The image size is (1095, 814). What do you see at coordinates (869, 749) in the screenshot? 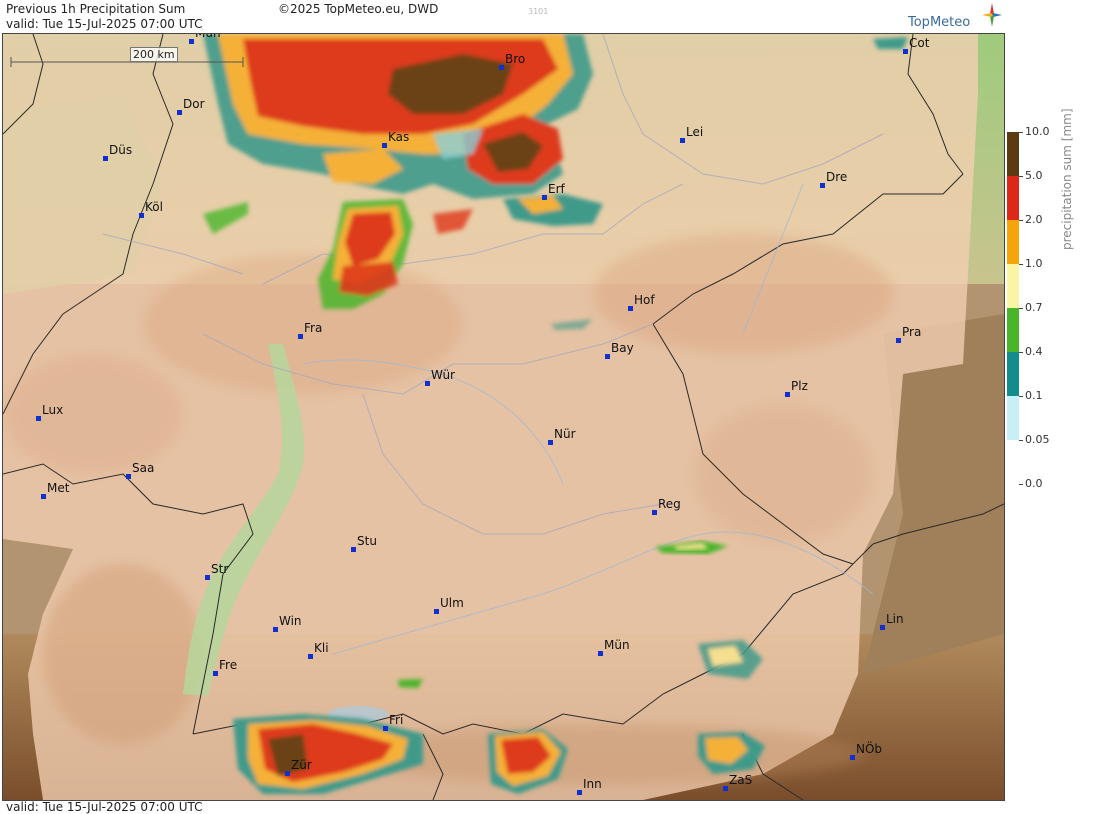
I see `city-label: NÖb` at bounding box center [869, 749].